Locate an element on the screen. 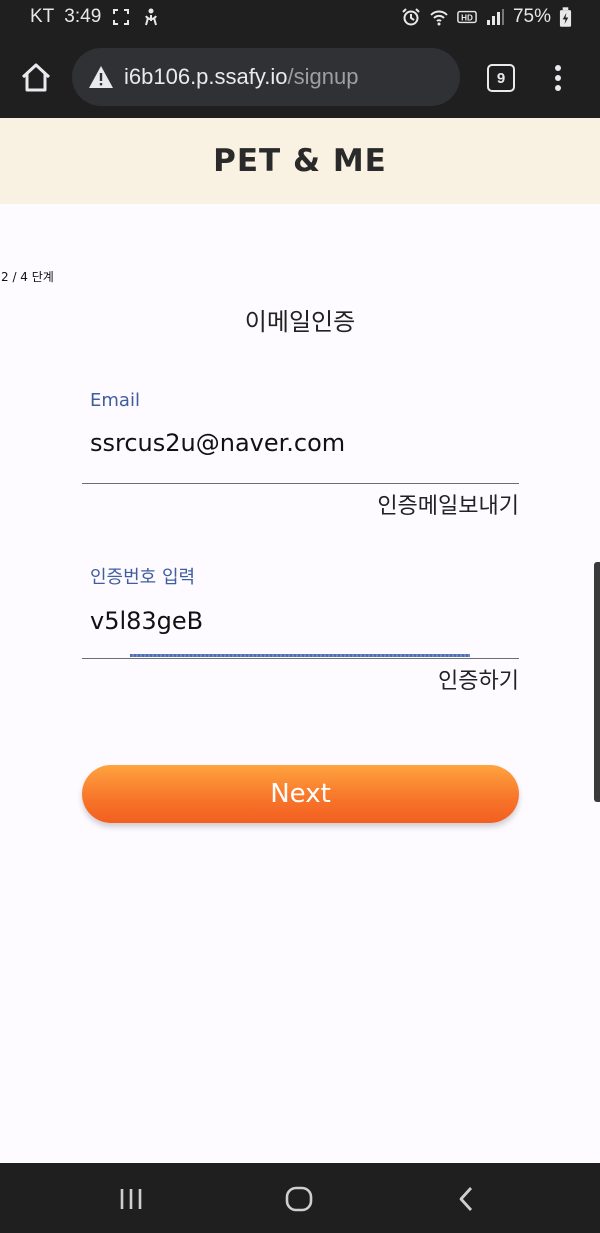 The image size is (600, 1233). browser-toolbar: i6b106.p.ssafy.io/signup 9 is located at coordinates (300, 78).